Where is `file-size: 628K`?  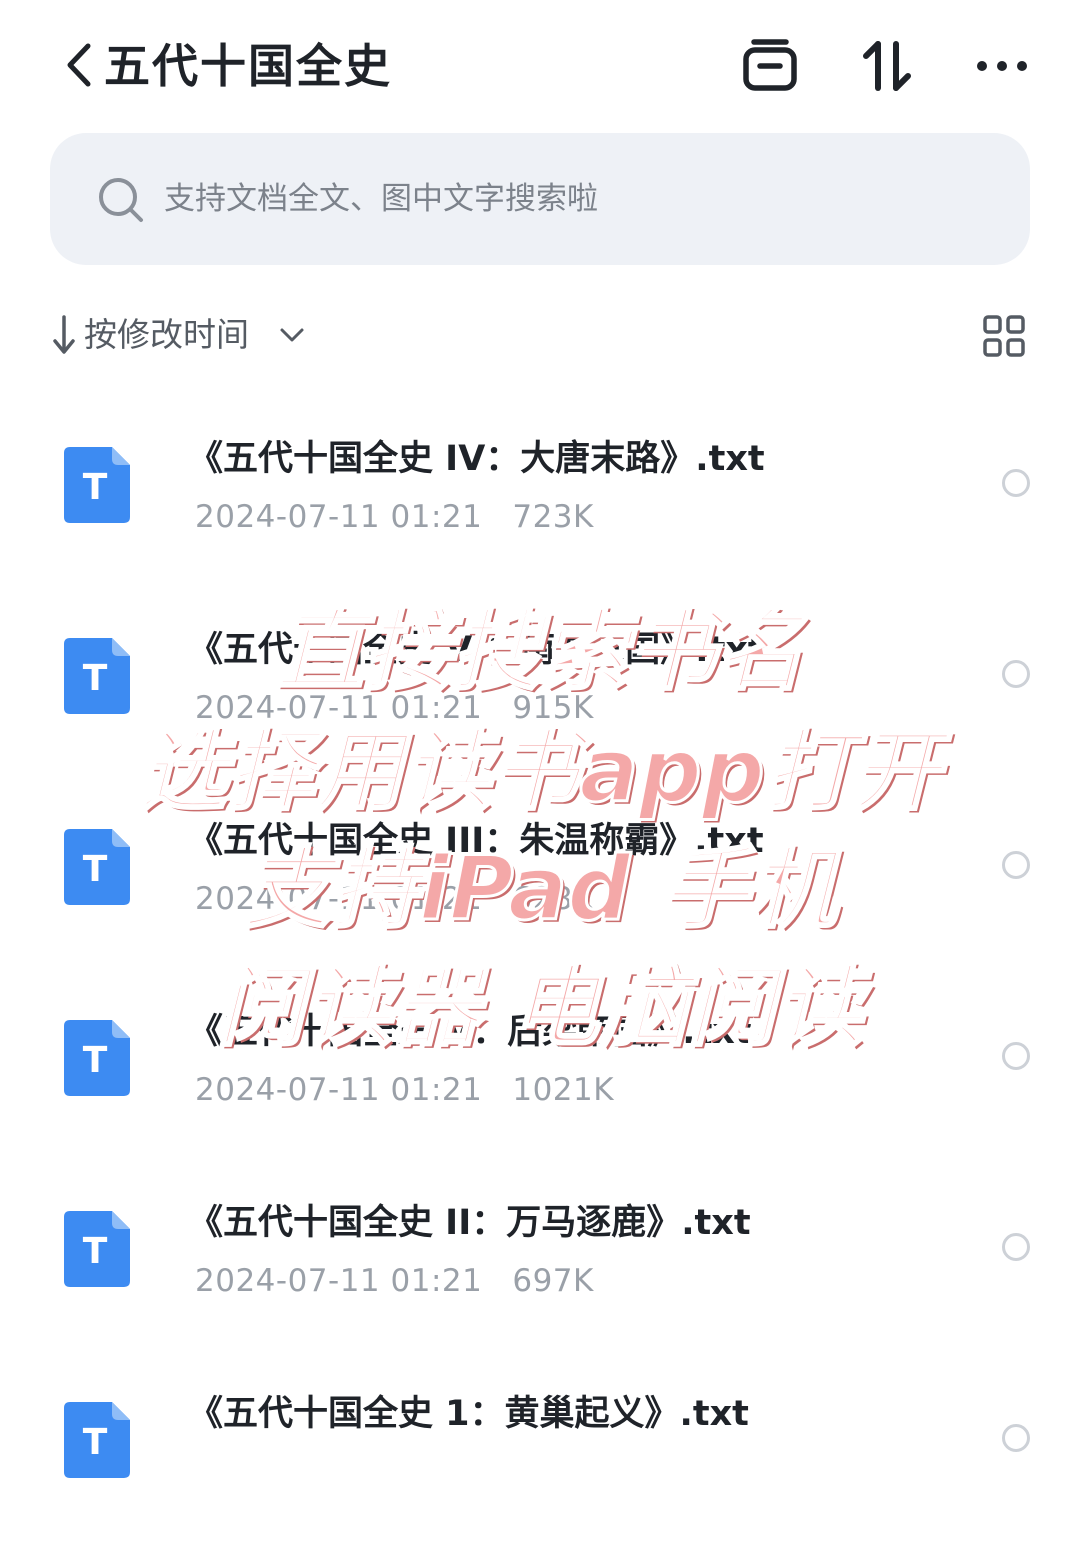
file-size: 628K is located at coordinates (553, 899).